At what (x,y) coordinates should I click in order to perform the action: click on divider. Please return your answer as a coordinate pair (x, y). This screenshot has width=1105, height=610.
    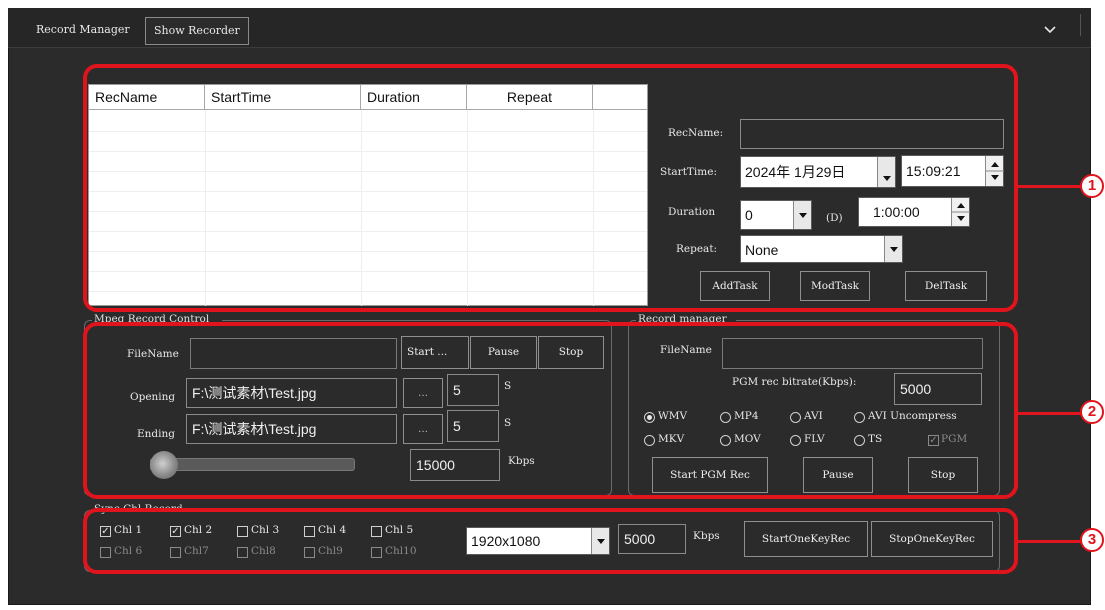
    Looking at the image, I should click on (1080, 25).